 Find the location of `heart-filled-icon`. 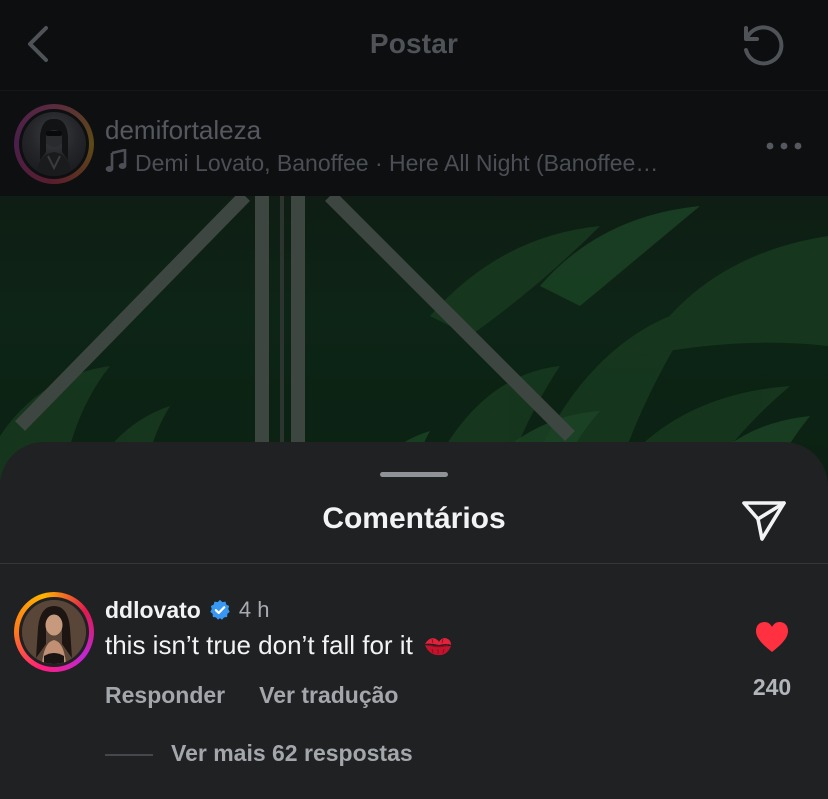

heart-filled-icon is located at coordinates (772, 637).